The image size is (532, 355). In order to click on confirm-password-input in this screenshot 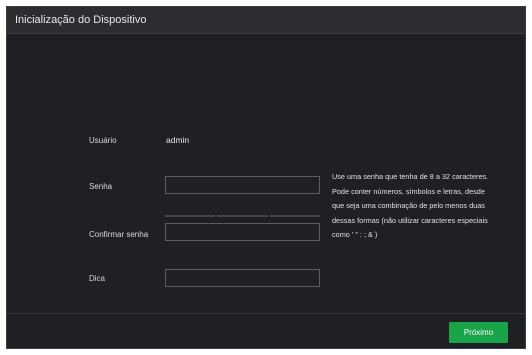, I will do `click(242, 232)`.